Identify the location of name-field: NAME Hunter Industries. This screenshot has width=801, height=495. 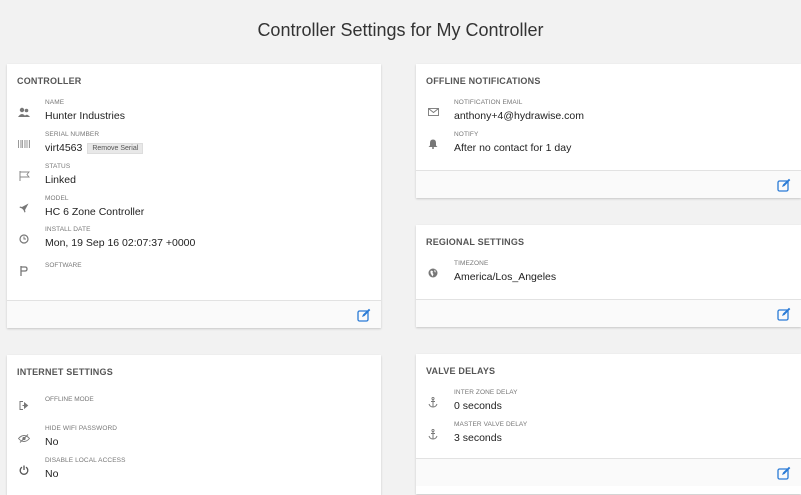
(197, 114).